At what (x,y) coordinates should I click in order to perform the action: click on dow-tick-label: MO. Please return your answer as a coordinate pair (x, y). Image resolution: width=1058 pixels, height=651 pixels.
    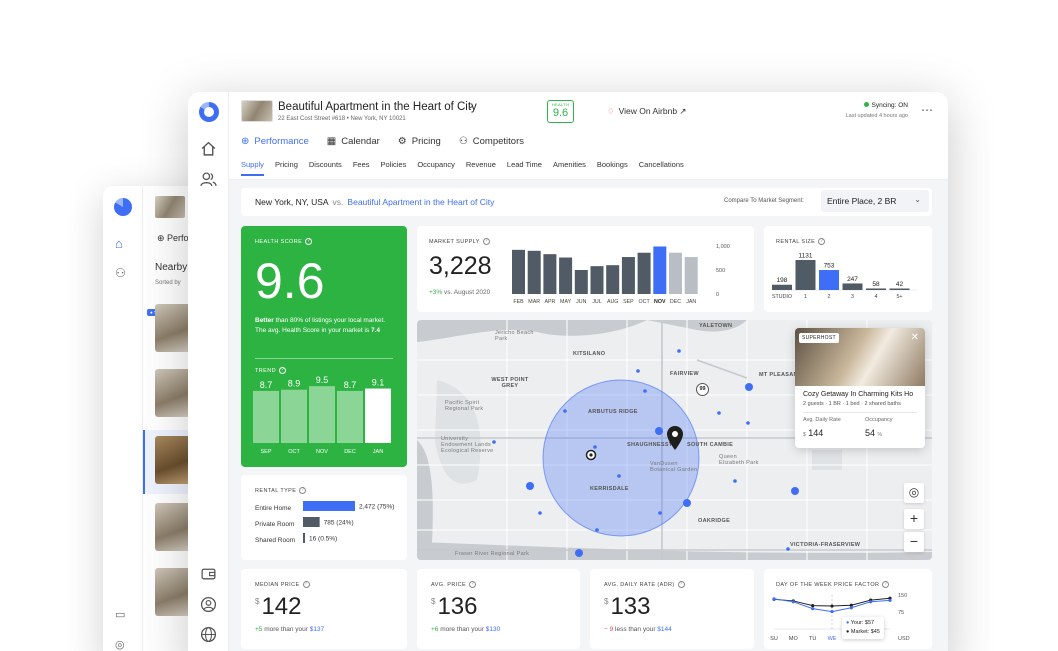
    Looking at the image, I should click on (794, 639).